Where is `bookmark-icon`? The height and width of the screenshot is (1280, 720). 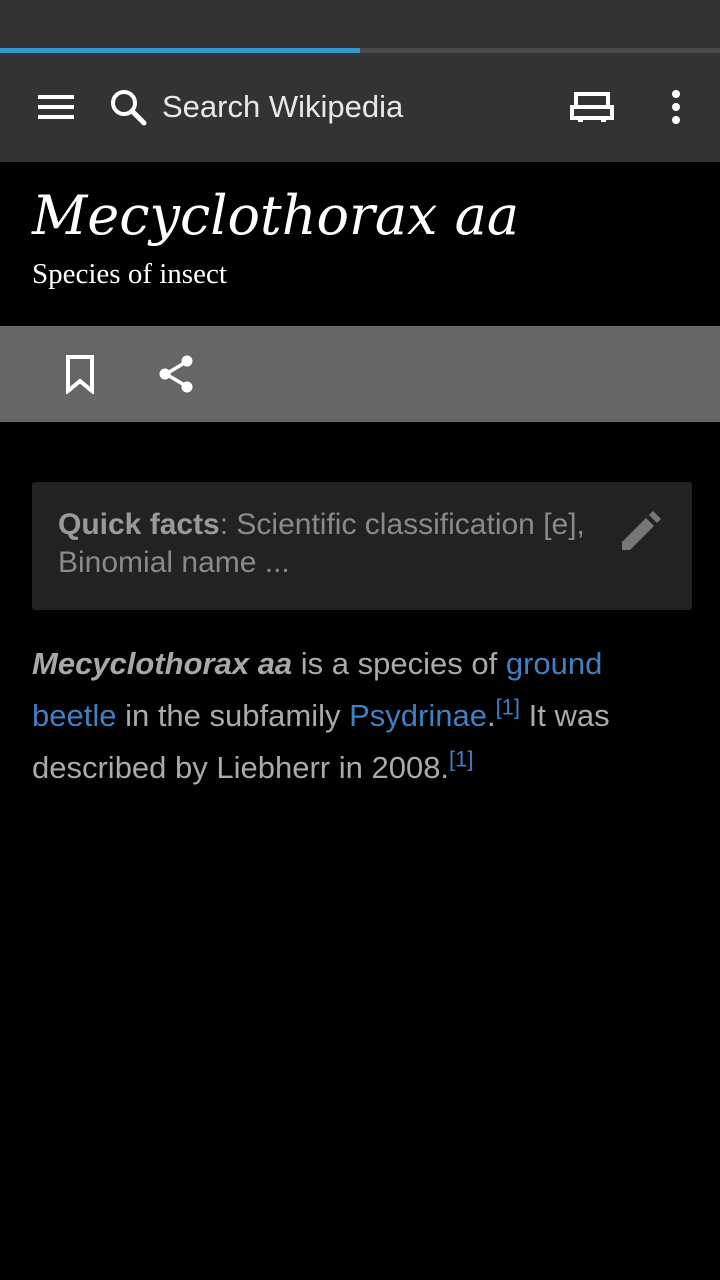
bookmark-icon is located at coordinates (80, 374).